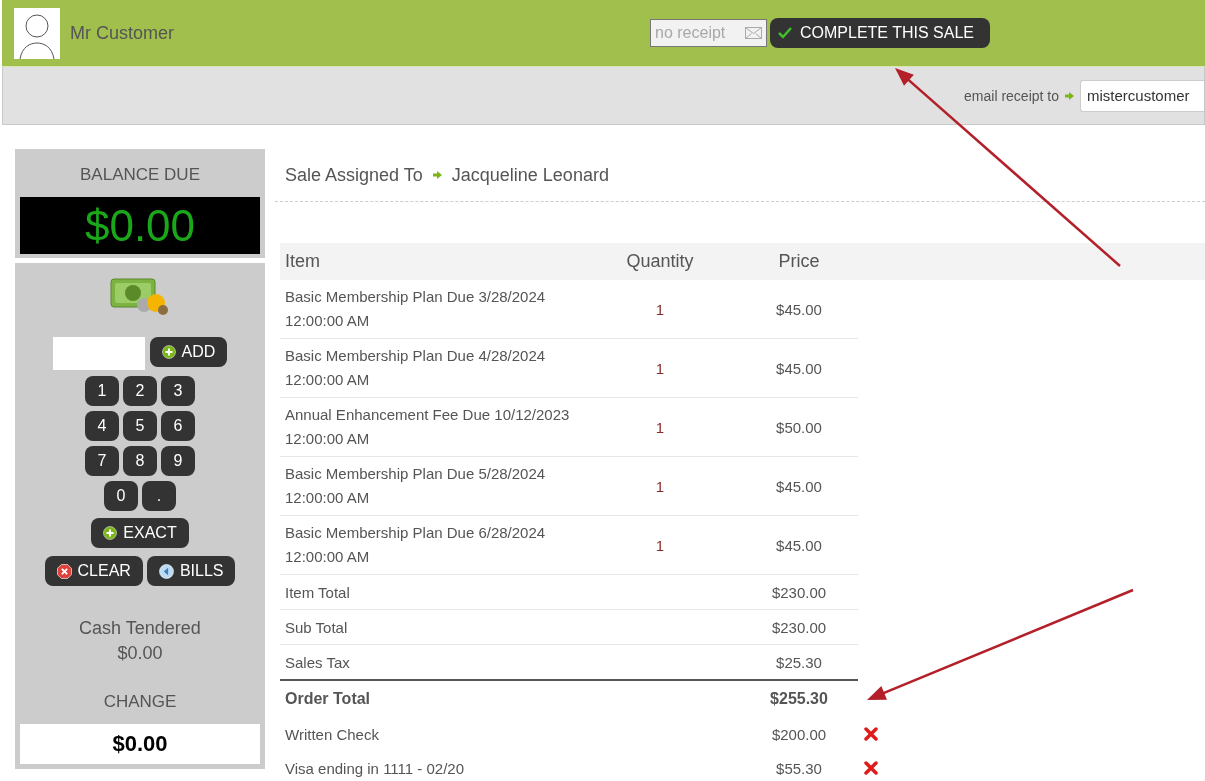 The height and width of the screenshot is (781, 1205). Describe the element at coordinates (178, 426) in the screenshot. I see `keypad-key: 6` at that location.